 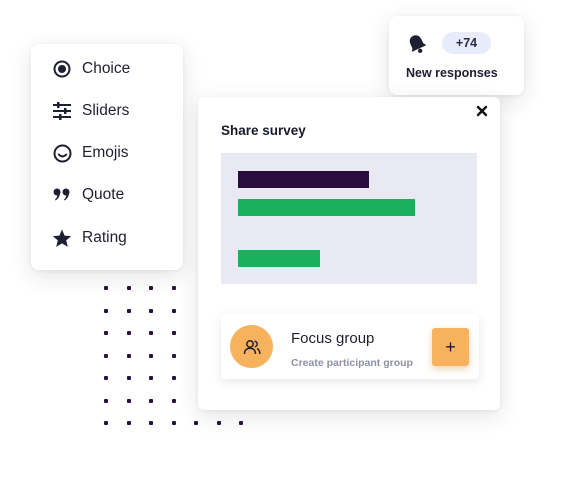 What do you see at coordinates (466, 43) in the screenshot?
I see `response-count-badge: +74` at bounding box center [466, 43].